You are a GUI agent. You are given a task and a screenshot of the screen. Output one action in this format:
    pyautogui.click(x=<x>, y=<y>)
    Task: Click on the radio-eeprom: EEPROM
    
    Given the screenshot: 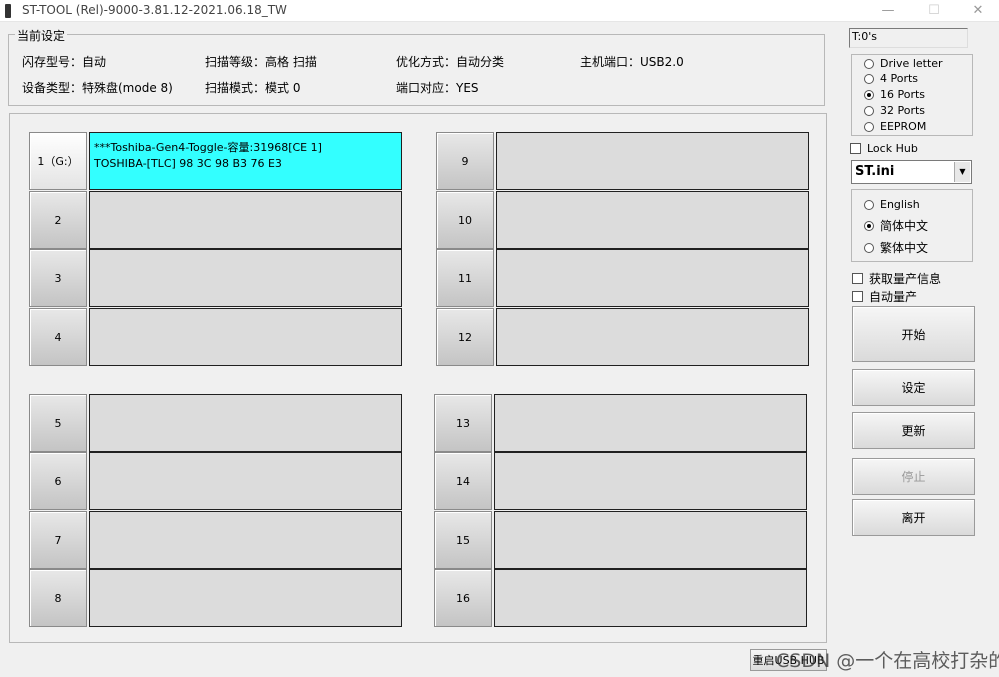 What is the action you would take?
    pyautogui.click(x=895, y=126)
    